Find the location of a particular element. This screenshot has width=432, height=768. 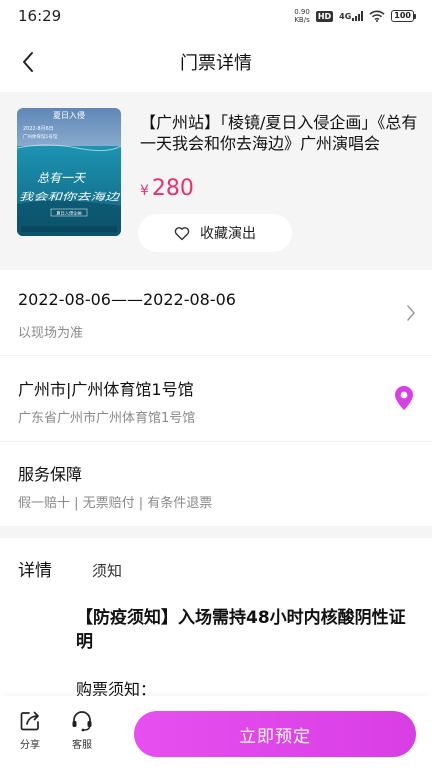

customer-service-button: 客服 is located at coordinates (82, 730).